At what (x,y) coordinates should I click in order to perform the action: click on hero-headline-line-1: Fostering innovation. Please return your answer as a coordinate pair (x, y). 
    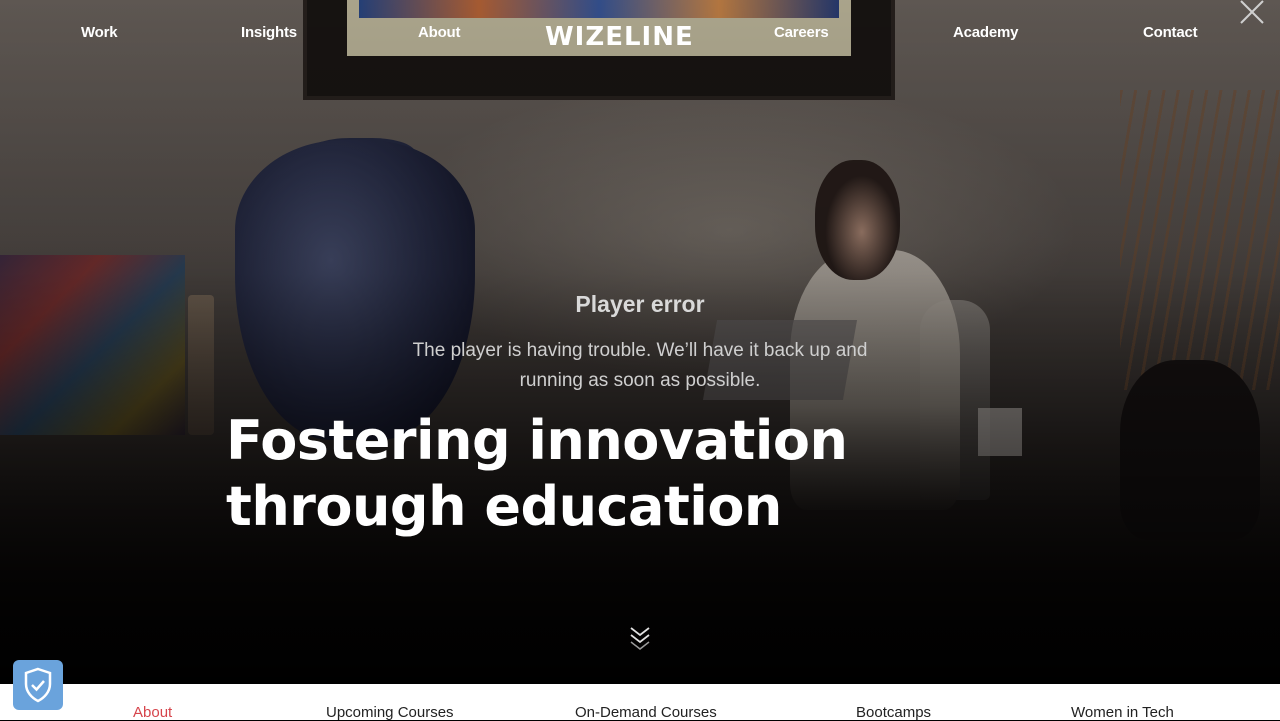
    Looking at the image, I should click on (537, 440).